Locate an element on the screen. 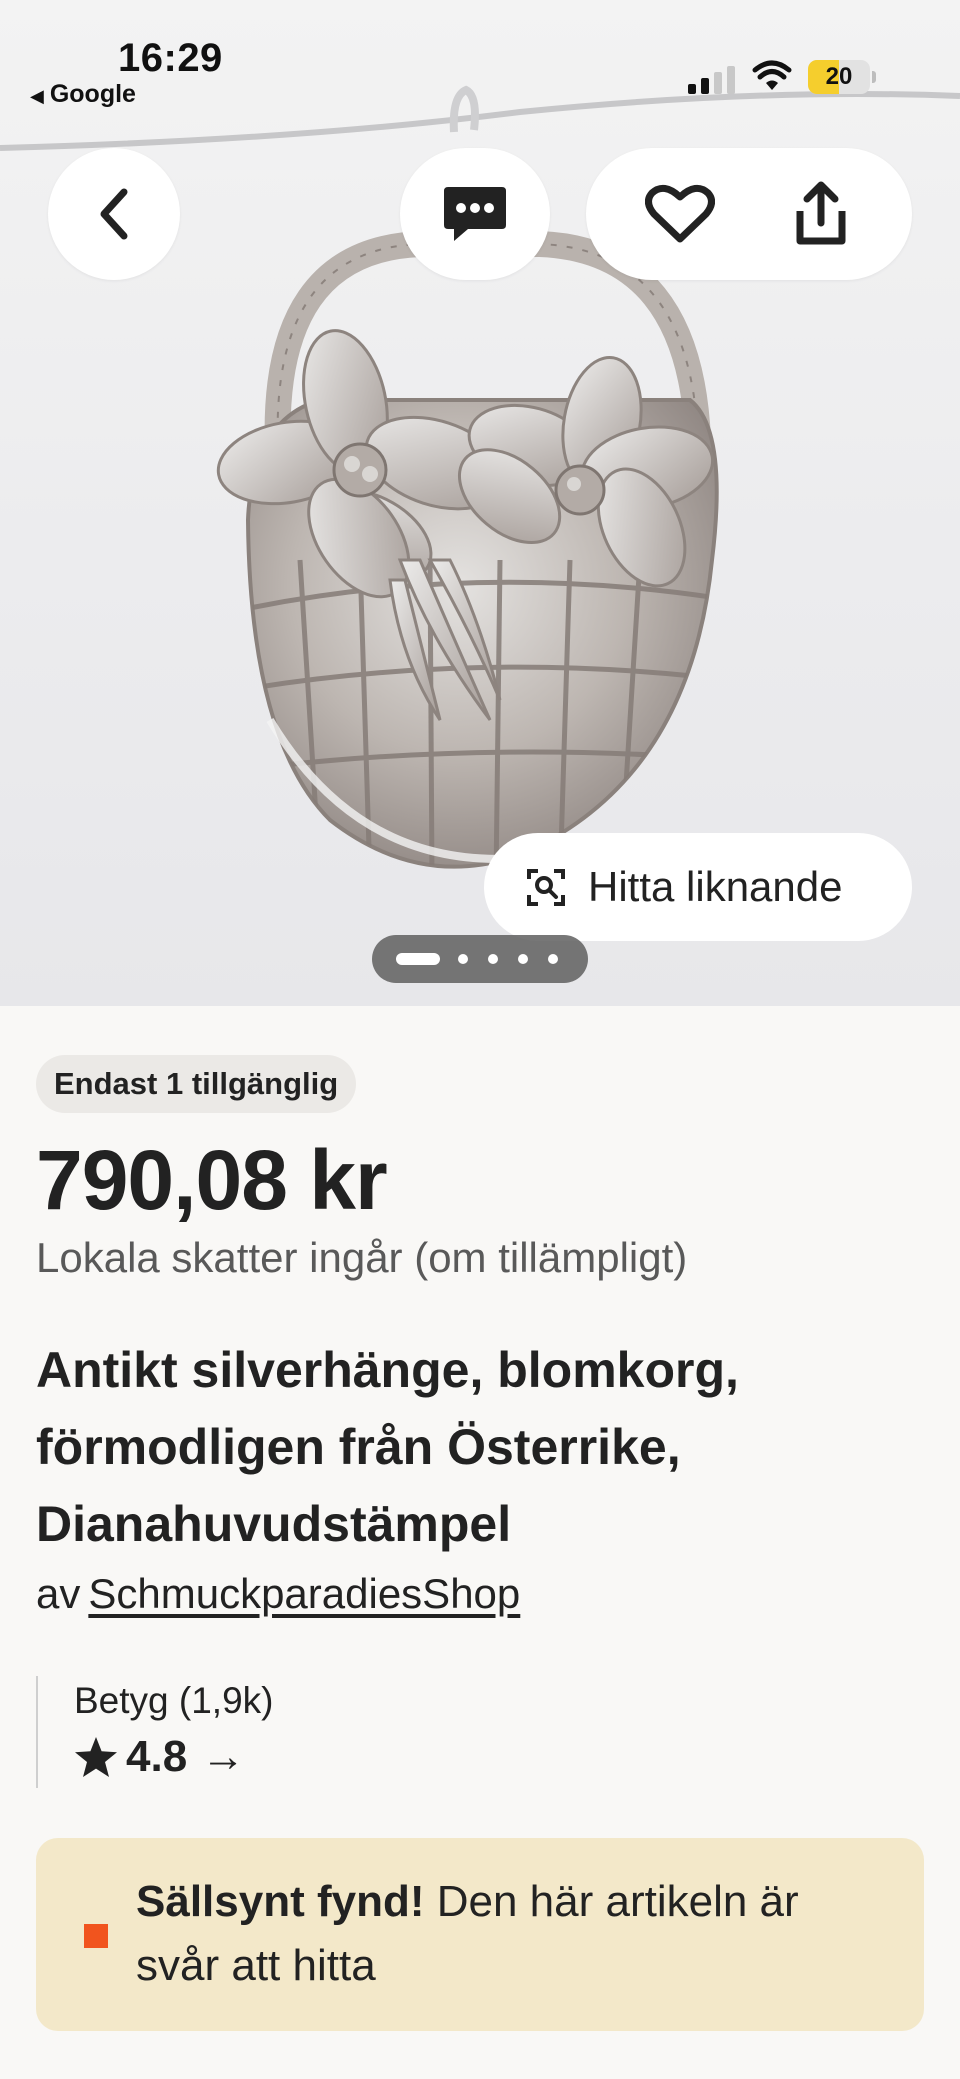  find-similar-label: Hitta liknande is located at coordinates (715, 886).